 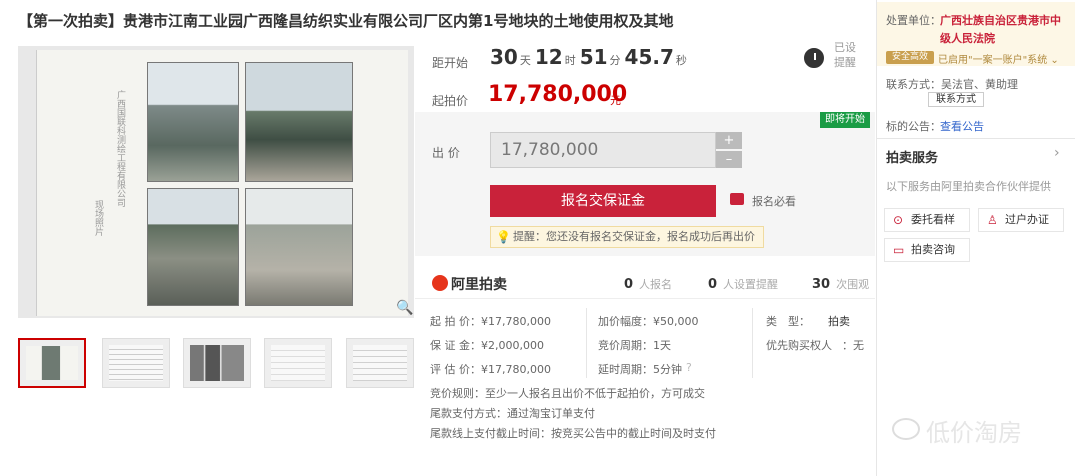 What do you see at coordinates (503, 237) in the screenshot?
I see `lightbulb-icon: 💡` at bounding box center [503, 237].